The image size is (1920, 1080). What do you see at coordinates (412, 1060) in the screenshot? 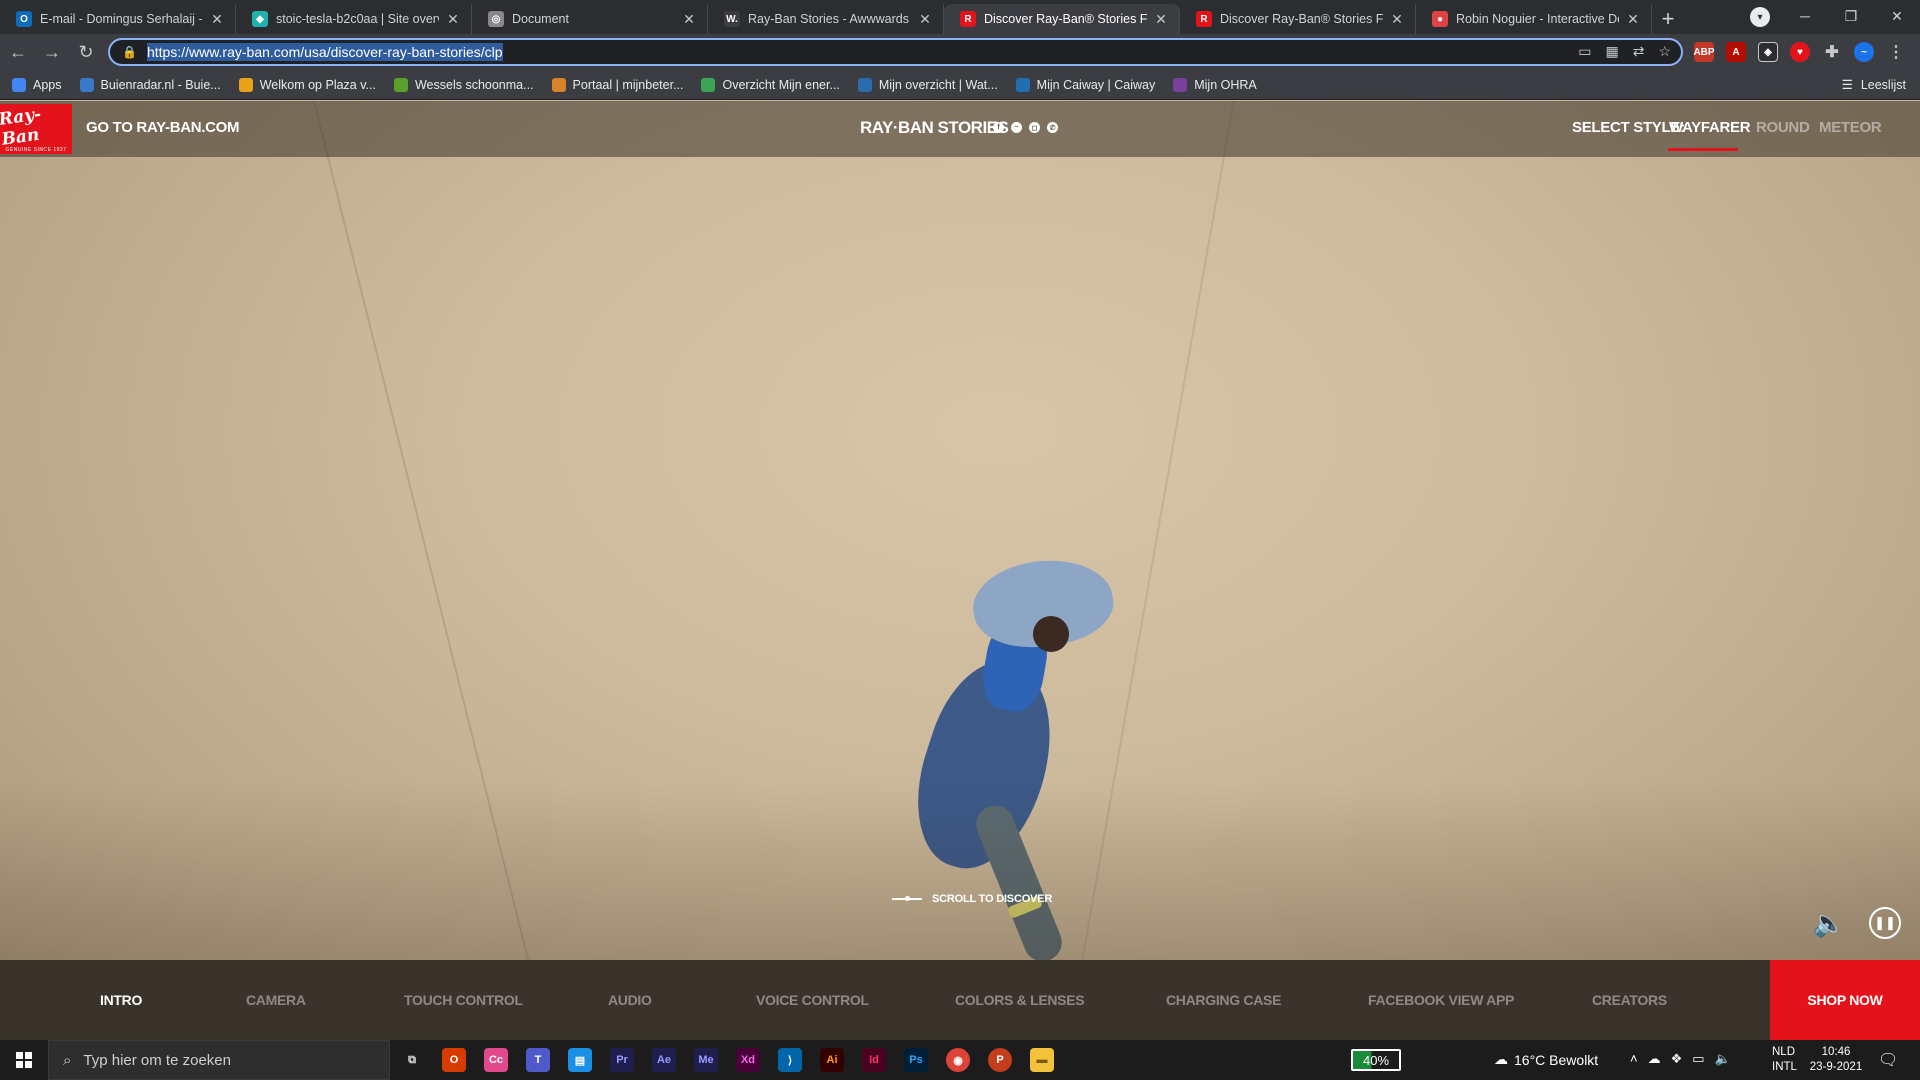
I see `task-view-icon: ⧉` at bounding box center [412, 1060].